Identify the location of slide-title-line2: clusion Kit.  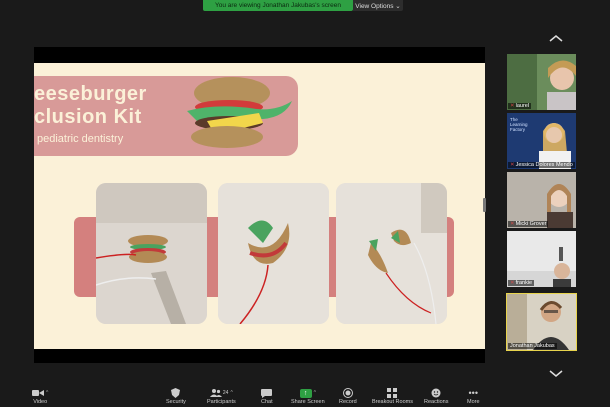
(88, 117).